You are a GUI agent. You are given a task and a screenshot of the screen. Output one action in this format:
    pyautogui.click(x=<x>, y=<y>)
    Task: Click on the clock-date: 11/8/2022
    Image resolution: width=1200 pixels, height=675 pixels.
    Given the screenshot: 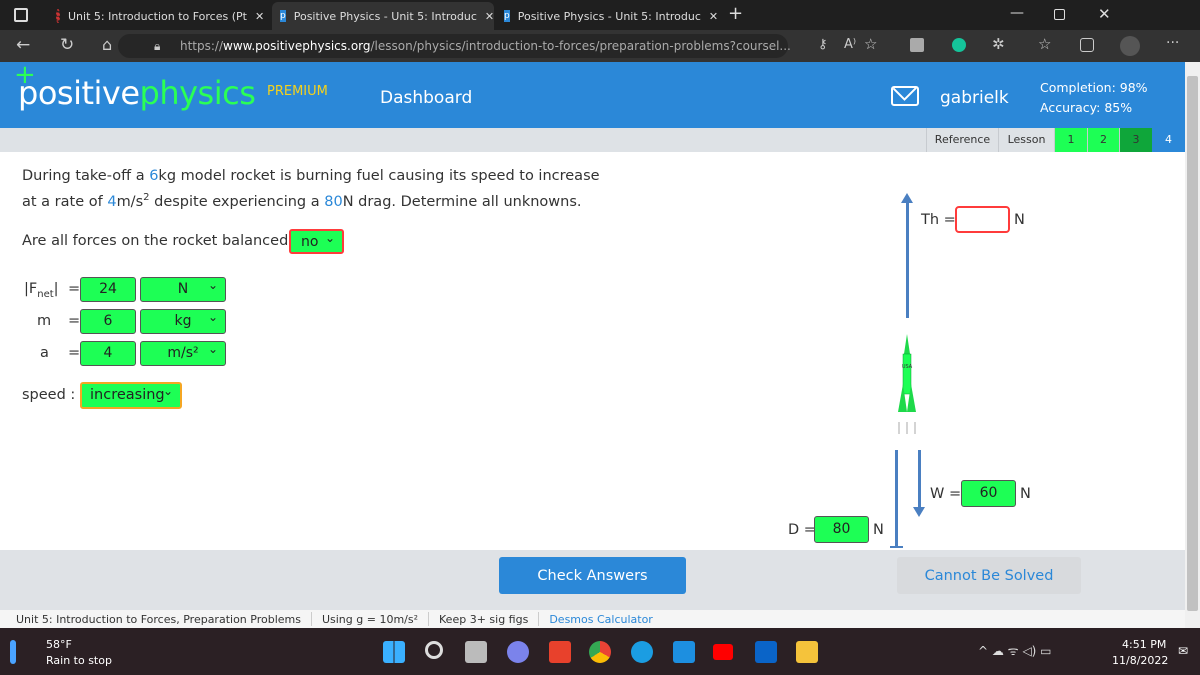 What is the action you would take?
    pyautogui.click(x=1140, y=660)
    